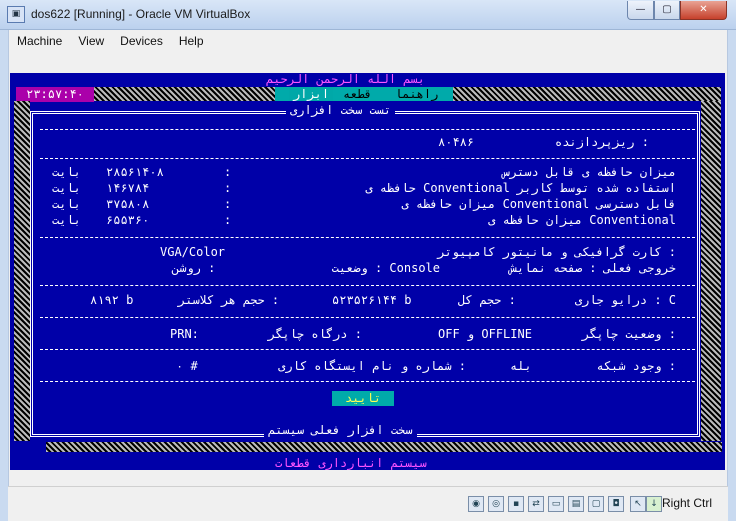  I want to click on window-title: dos622 [Running] - Oracle VM VirtualBox, so click(141, 14).